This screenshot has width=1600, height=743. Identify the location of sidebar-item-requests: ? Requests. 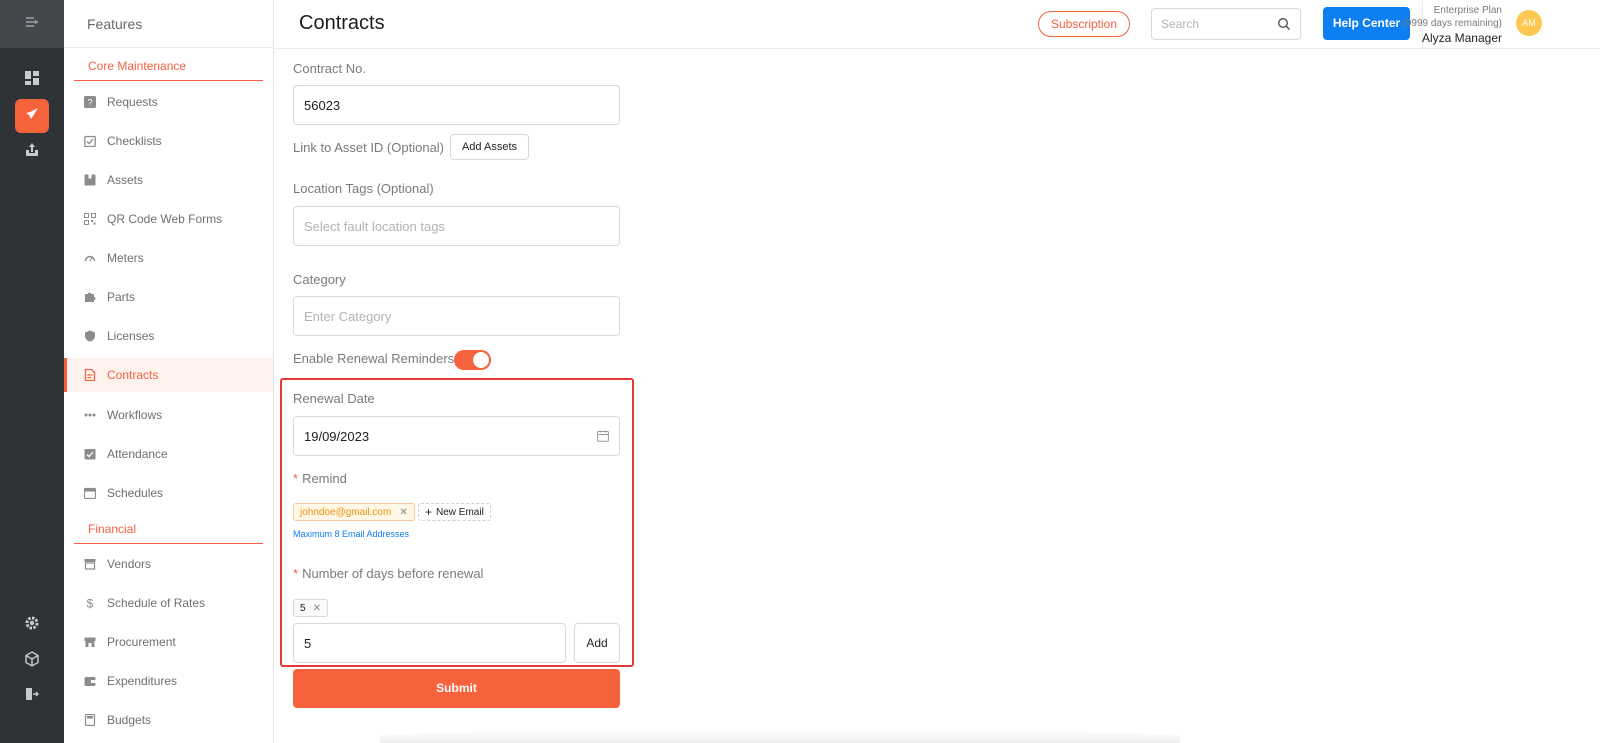
(168, 102).